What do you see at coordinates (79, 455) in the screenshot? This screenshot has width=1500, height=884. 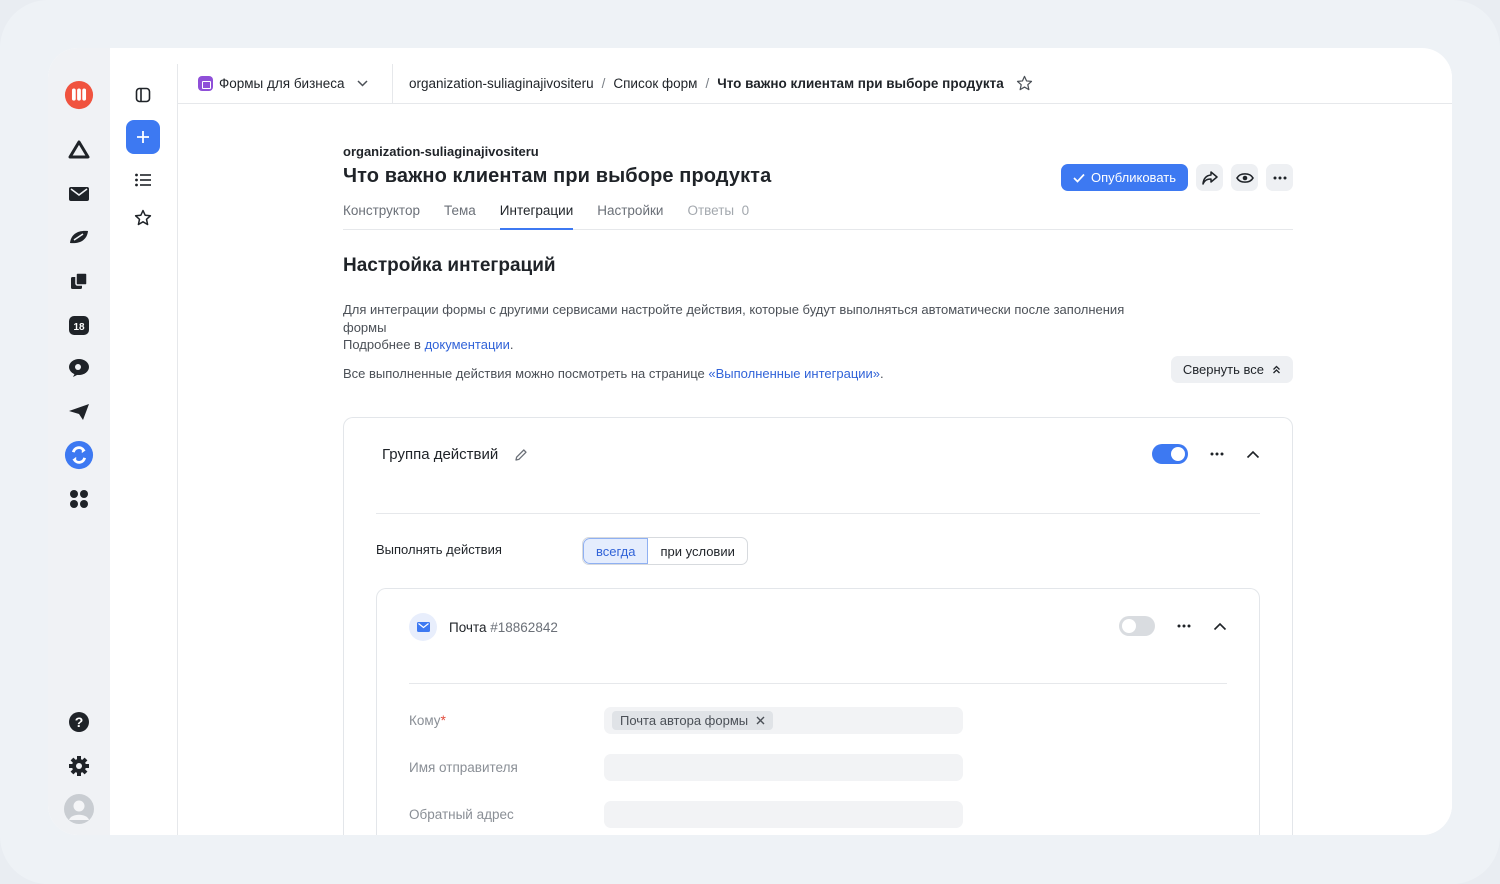 I see `forms-icon` at bounding box center [79, 455].